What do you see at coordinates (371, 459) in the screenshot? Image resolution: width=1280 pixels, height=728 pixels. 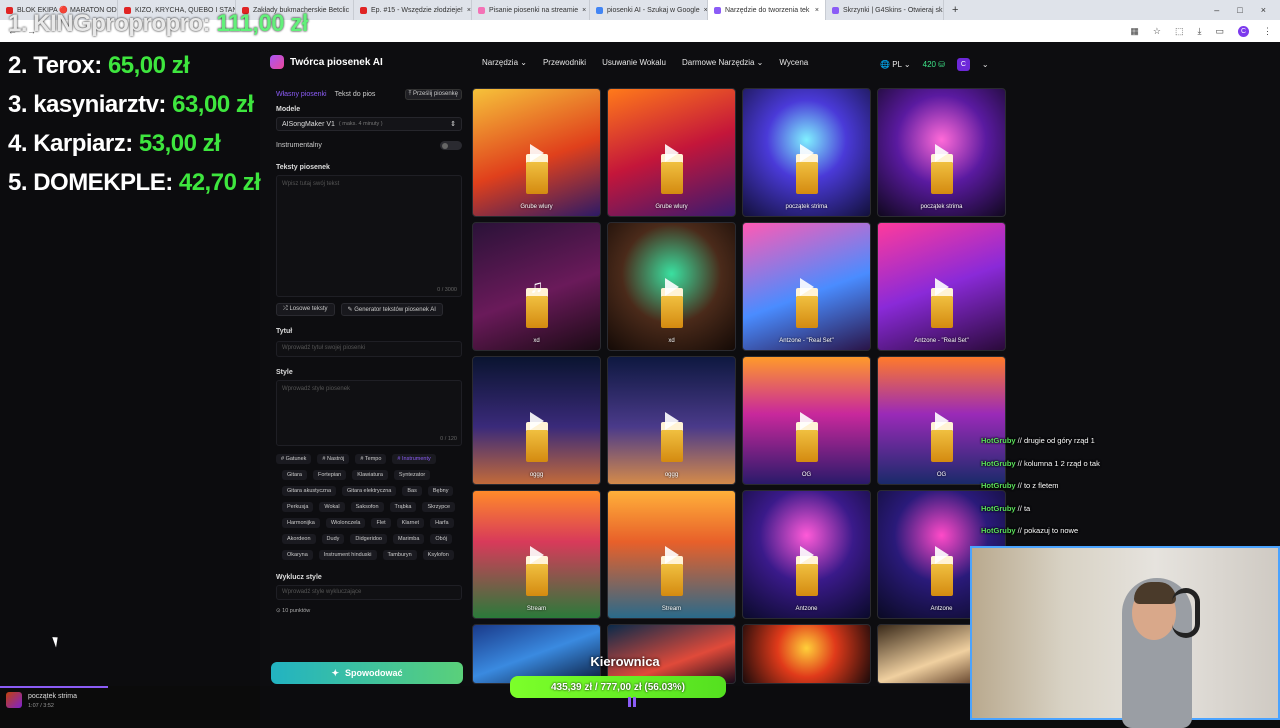 I see `style-tab: # Tempo` at bounding box center [371, 459].